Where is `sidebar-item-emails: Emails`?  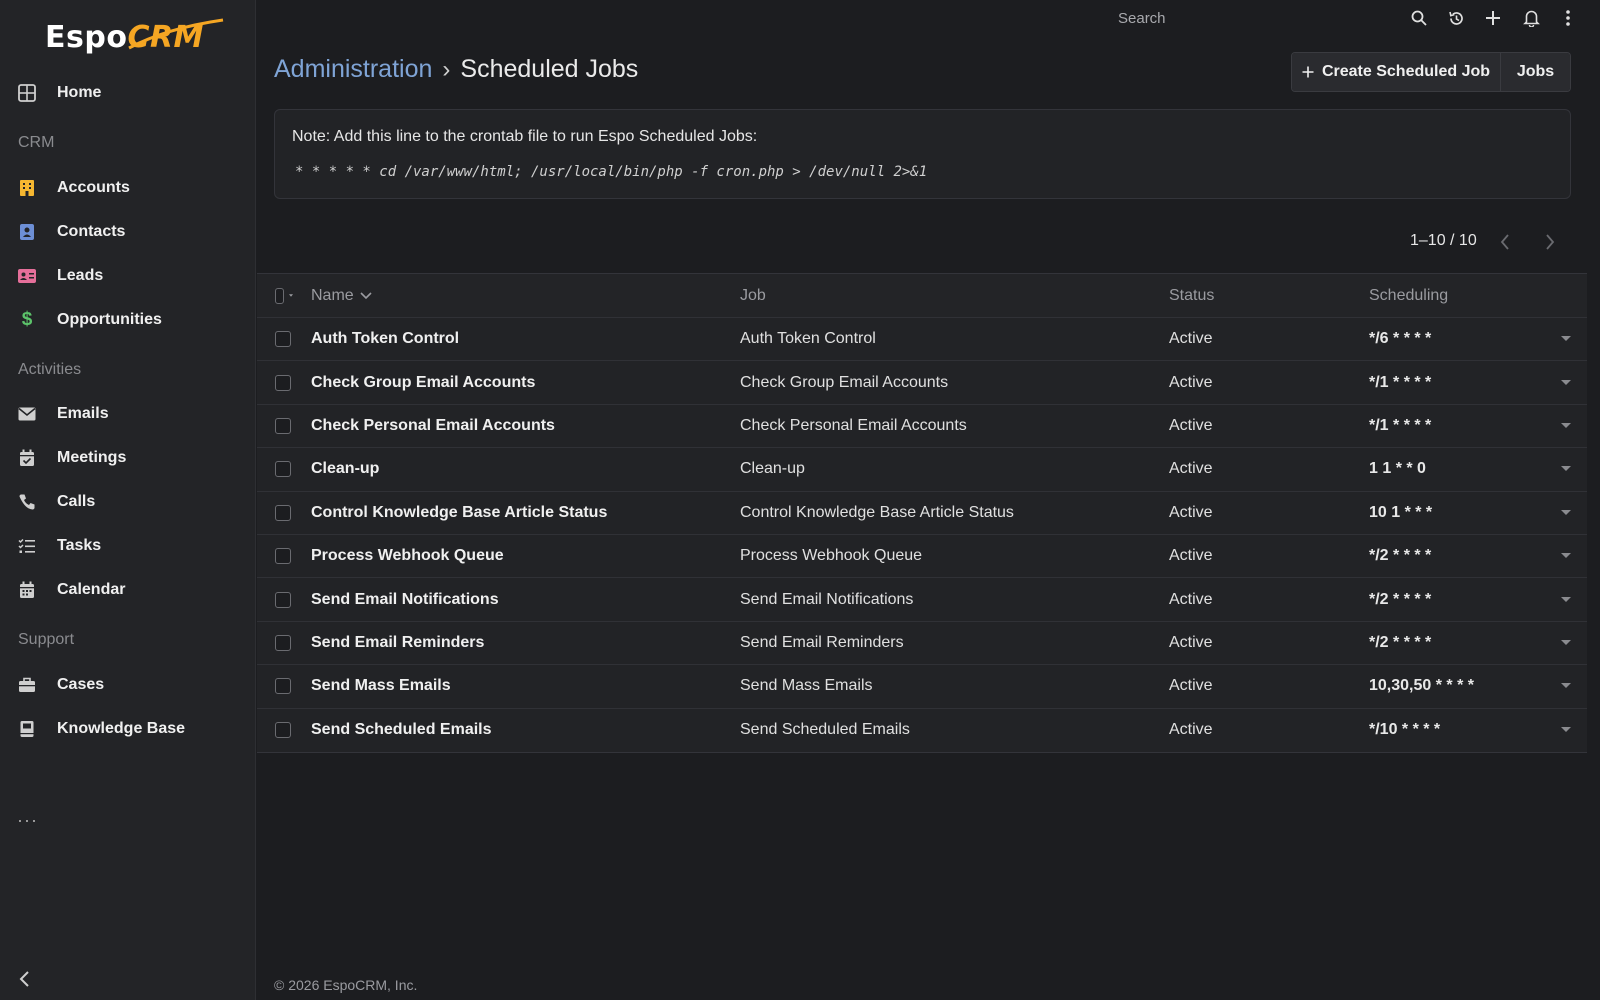 sidebar-item-emails: Emails is located at coordinates (128, 414).